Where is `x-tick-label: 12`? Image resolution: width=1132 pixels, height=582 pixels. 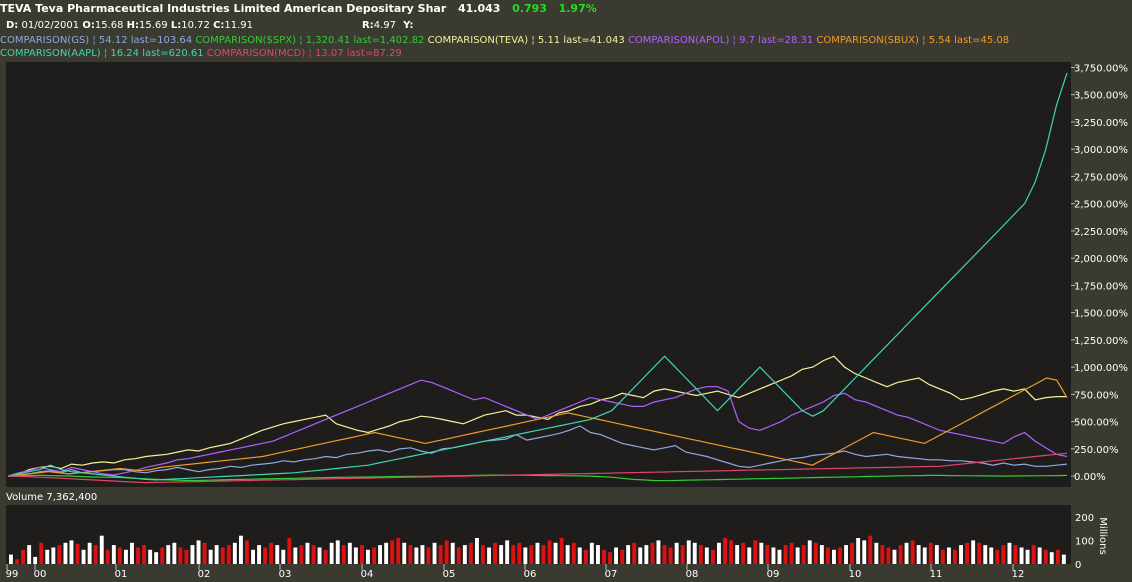
x-tick-label: 12 is located at coordinates (1018, 574).